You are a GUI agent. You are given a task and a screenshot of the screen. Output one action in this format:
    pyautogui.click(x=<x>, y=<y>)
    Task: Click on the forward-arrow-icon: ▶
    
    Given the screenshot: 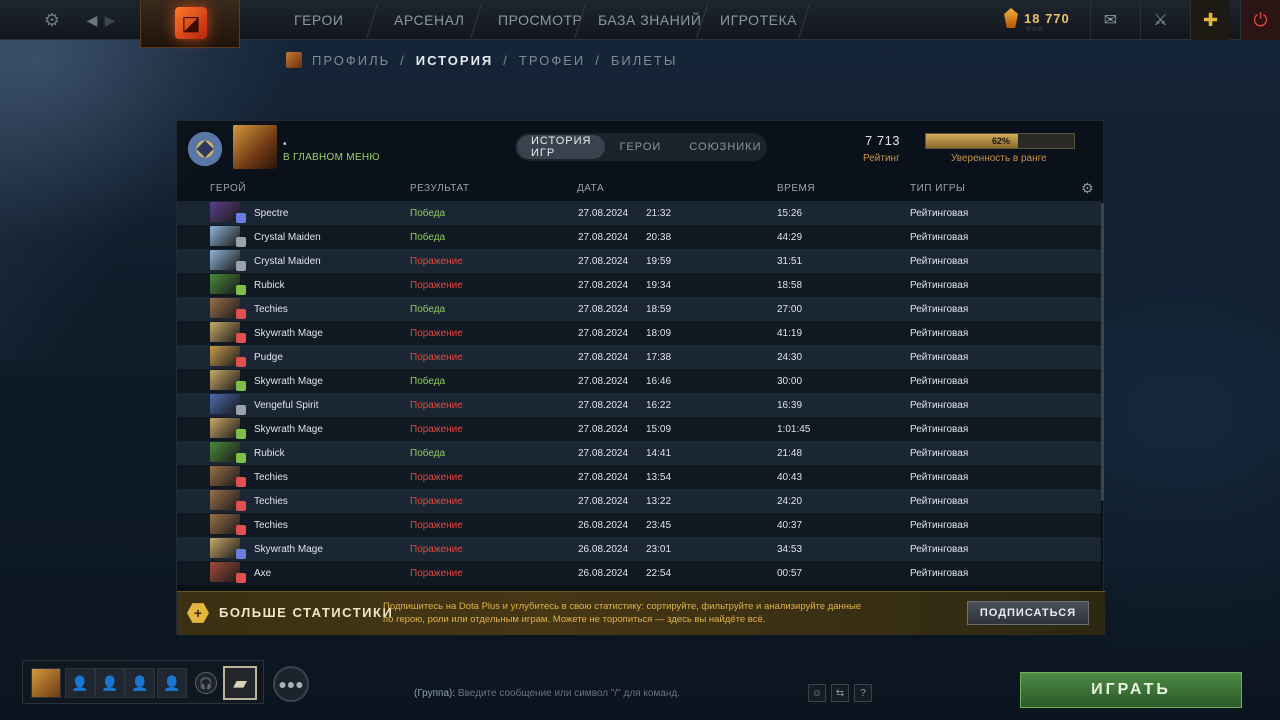 What is the action you would take?
    pyautogui.click(x=110, y=20)
    